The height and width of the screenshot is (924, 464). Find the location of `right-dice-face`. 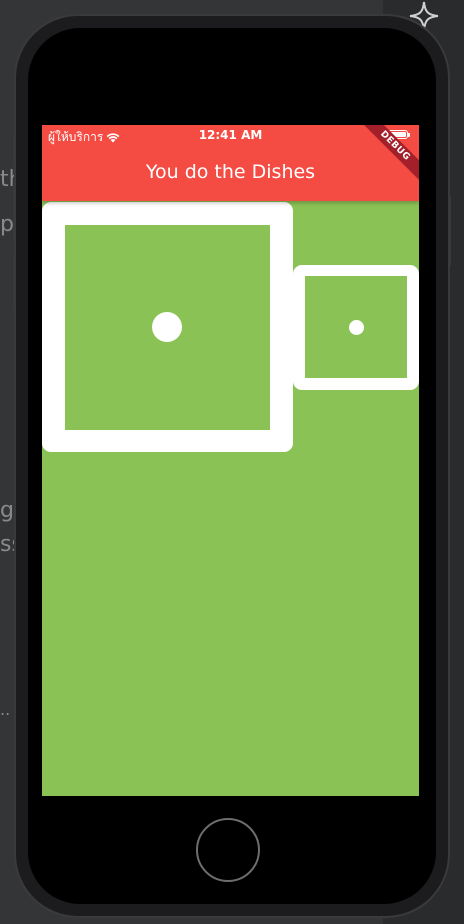

right-dice-face is located at coordinates (356, 327).